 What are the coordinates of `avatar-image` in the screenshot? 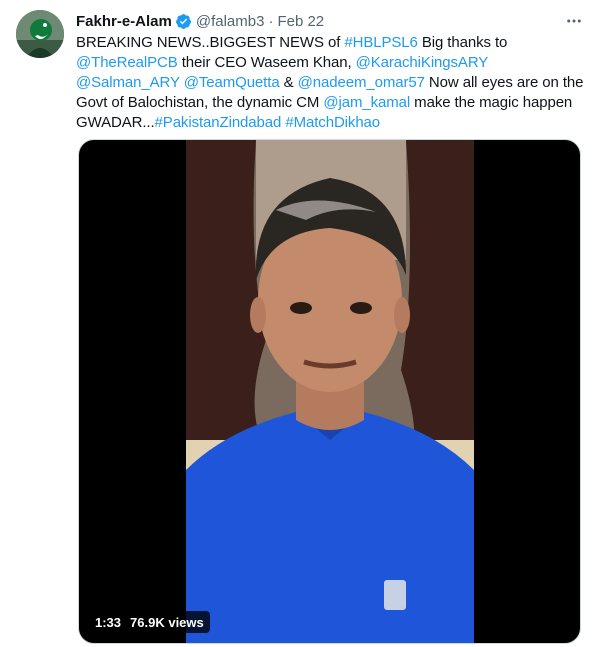 It's located at (40, 34).